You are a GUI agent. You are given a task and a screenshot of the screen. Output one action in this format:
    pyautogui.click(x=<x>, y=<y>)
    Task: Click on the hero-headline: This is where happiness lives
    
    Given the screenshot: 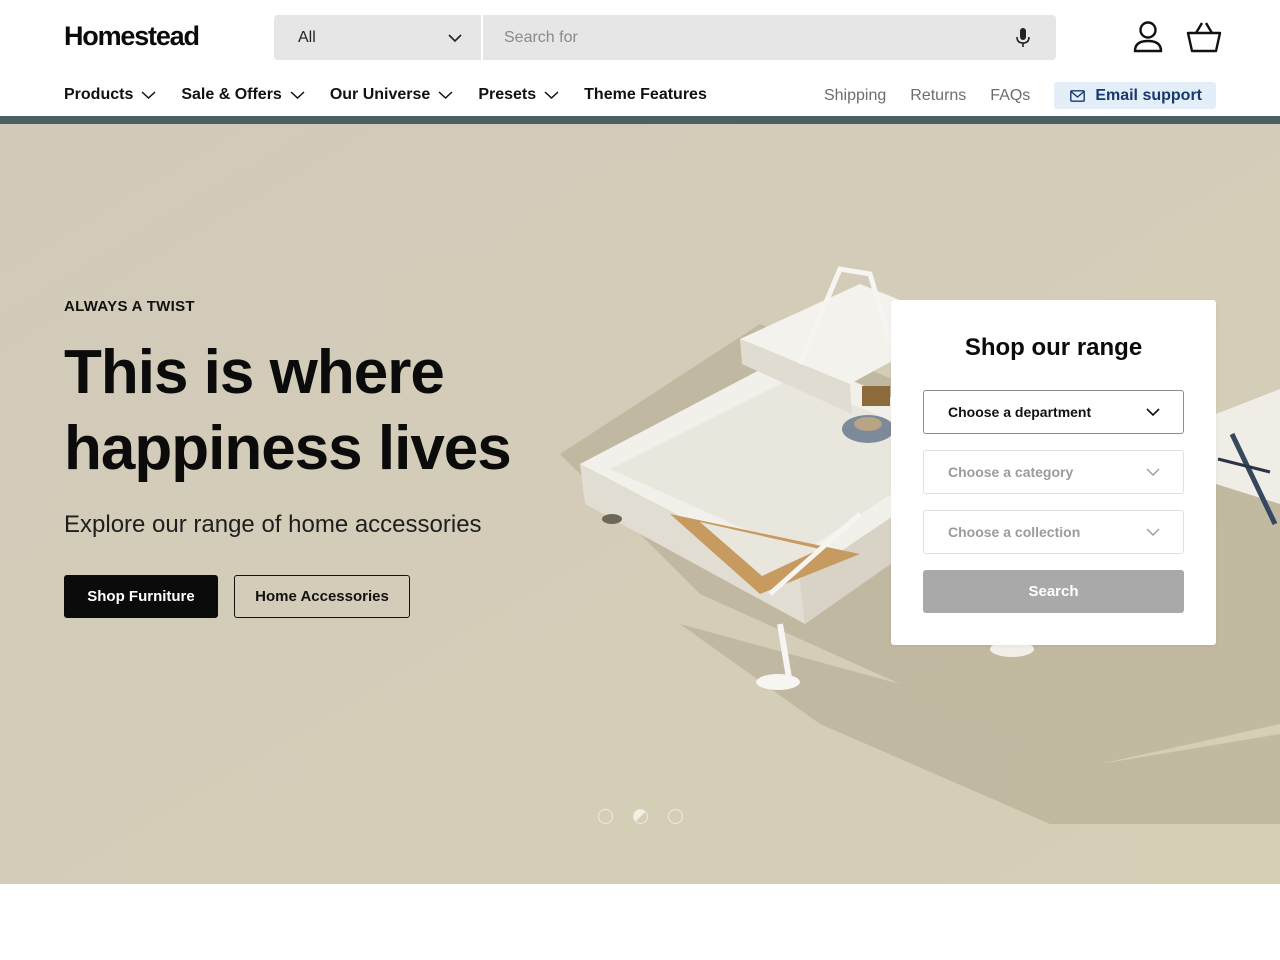 What is the action you would take?
    pyautogui.click(x=288, y=410)
    